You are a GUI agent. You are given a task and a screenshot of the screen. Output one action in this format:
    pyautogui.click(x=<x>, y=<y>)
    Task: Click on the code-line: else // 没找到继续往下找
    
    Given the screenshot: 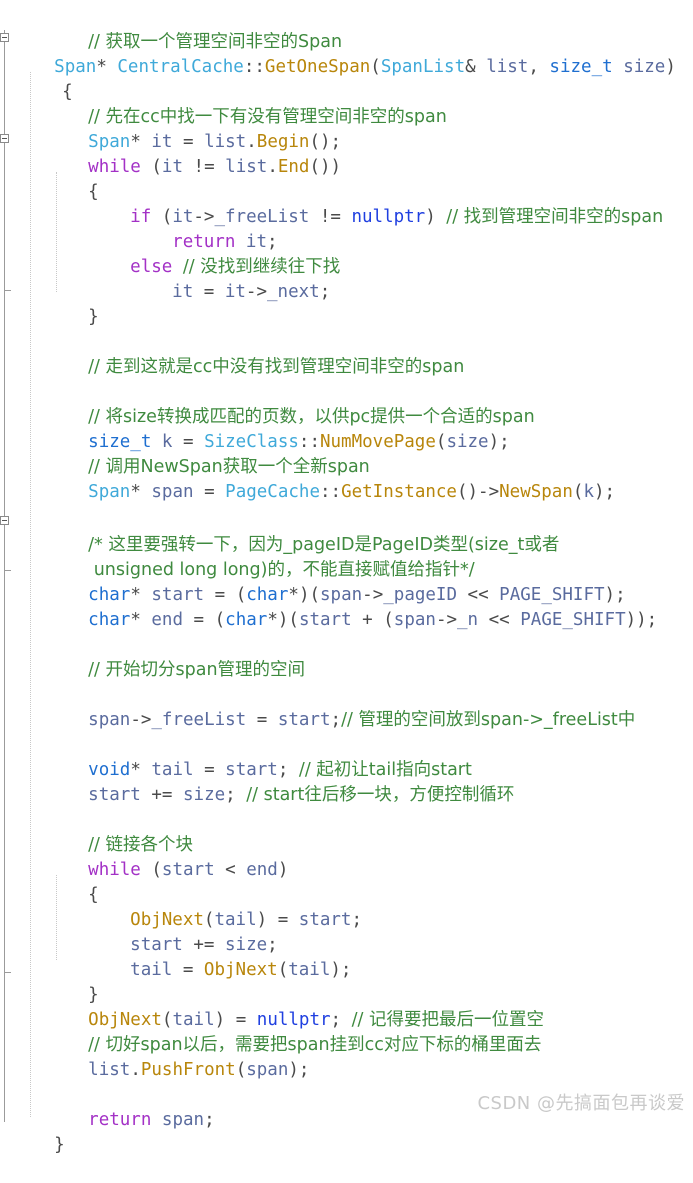 What is the action you would take?
    pyautogui.click(x=346, y=253)
    